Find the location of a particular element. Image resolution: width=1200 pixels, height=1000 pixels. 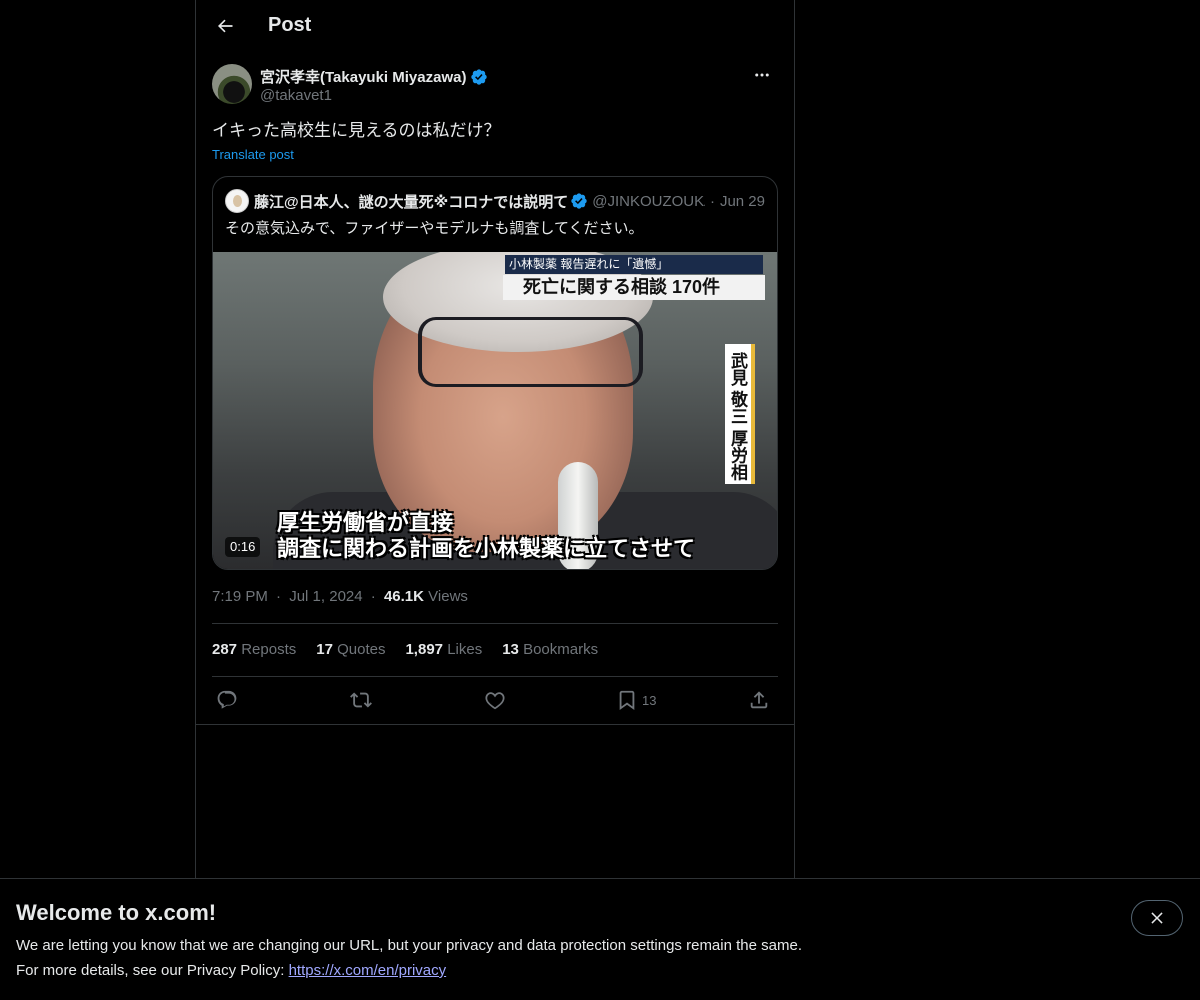

reply-icon is located at coordinates (227, 699).